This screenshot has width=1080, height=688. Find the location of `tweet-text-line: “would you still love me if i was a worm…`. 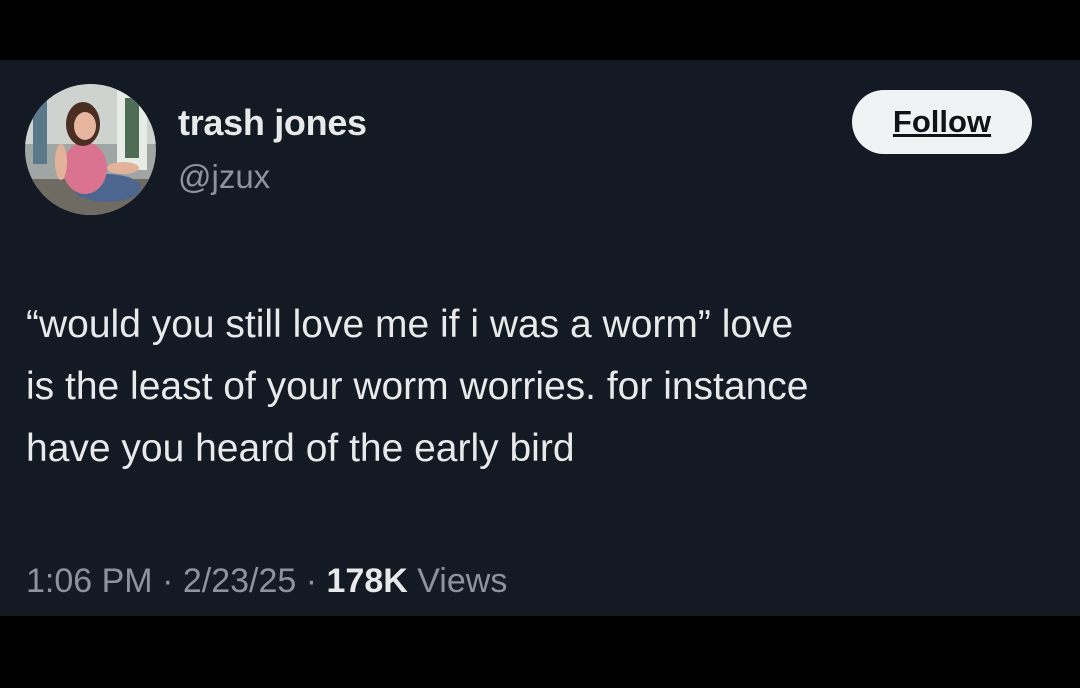

tweet-text-line: “would you still love me if i was a worm… is located at coordinates (410, 324).